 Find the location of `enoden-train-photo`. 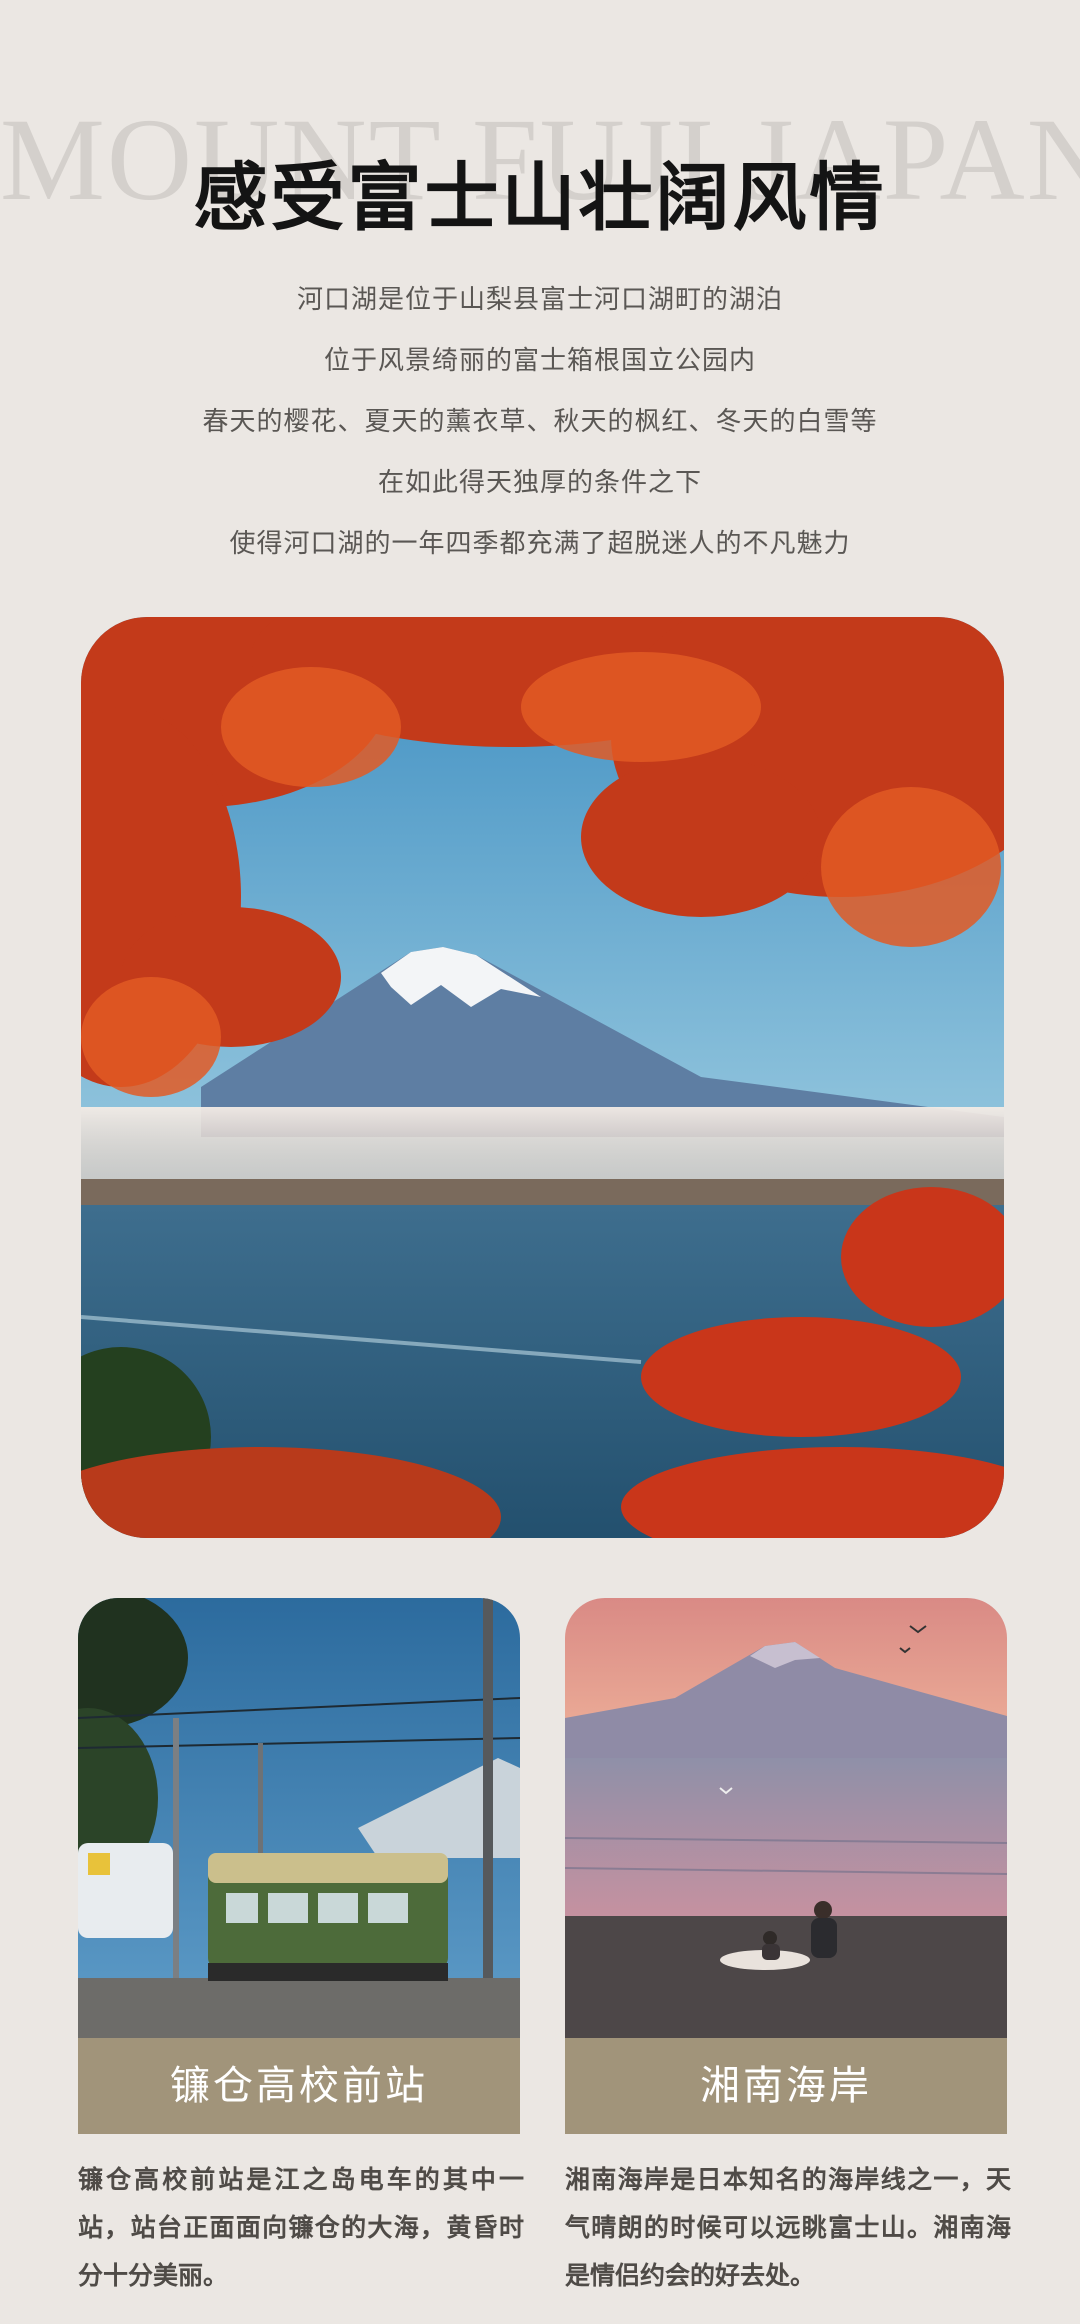

enoden-train-photo is located at coordinates (299, 1818).